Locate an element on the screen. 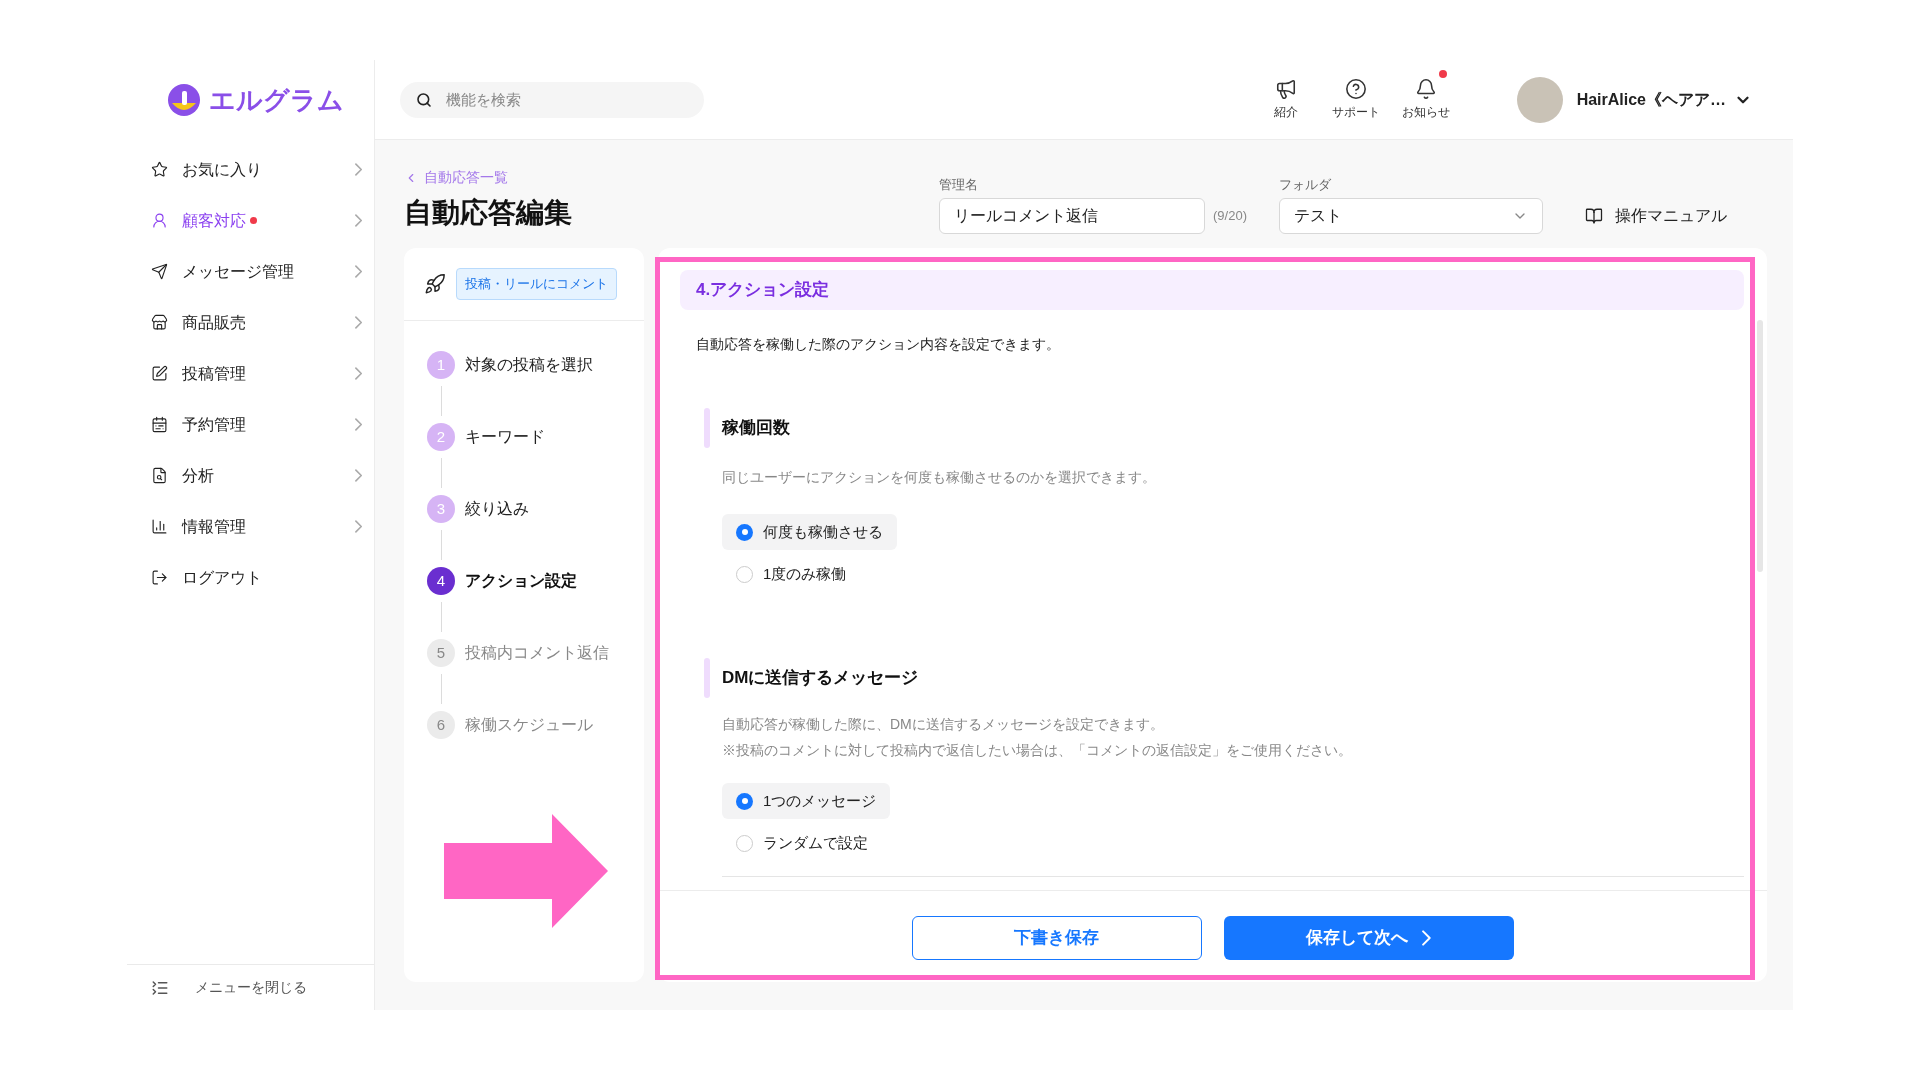 This screenshot has height=1080, width=1920. search-field: 機能を検索 is located at coordinates (552, 99).